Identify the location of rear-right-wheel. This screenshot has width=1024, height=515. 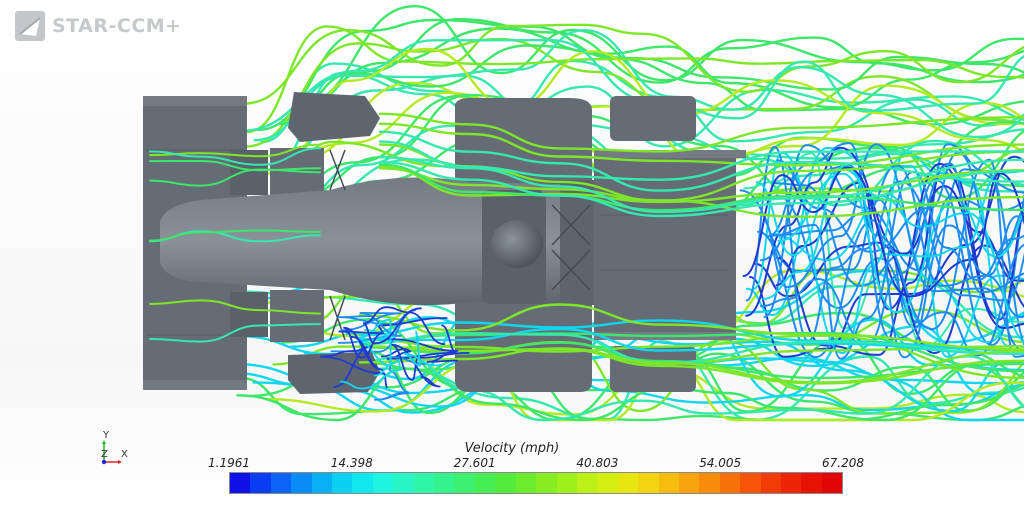
(653, 369).